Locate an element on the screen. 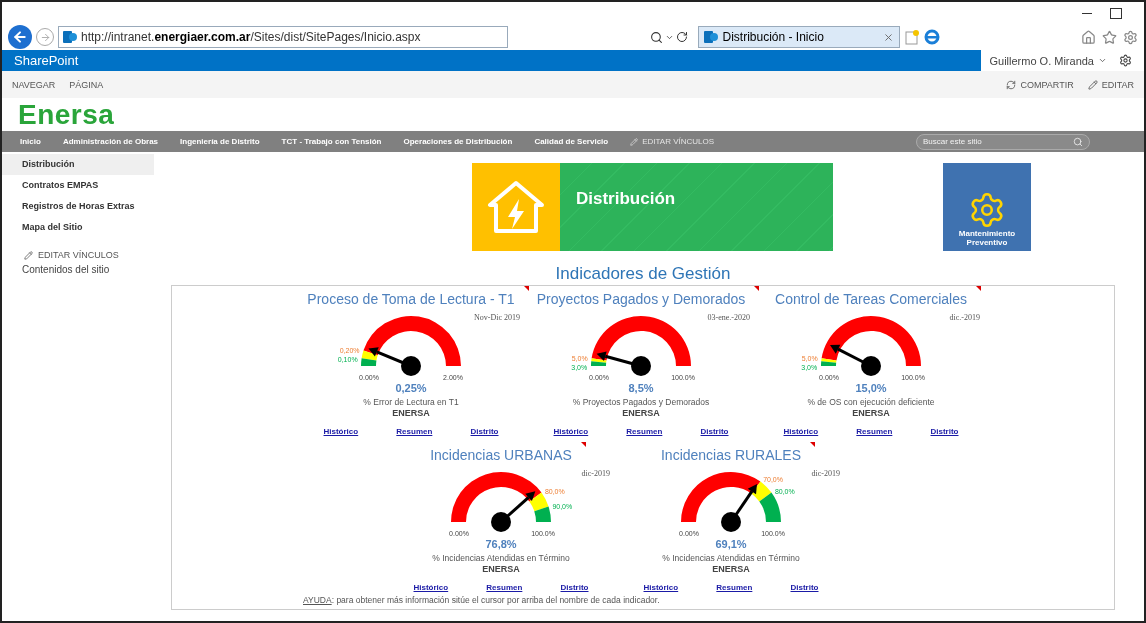 The width and height of the screenshot is (1146, 623). gauge-date: Nov-Dic 2019 is located at coordinates (497, 317).